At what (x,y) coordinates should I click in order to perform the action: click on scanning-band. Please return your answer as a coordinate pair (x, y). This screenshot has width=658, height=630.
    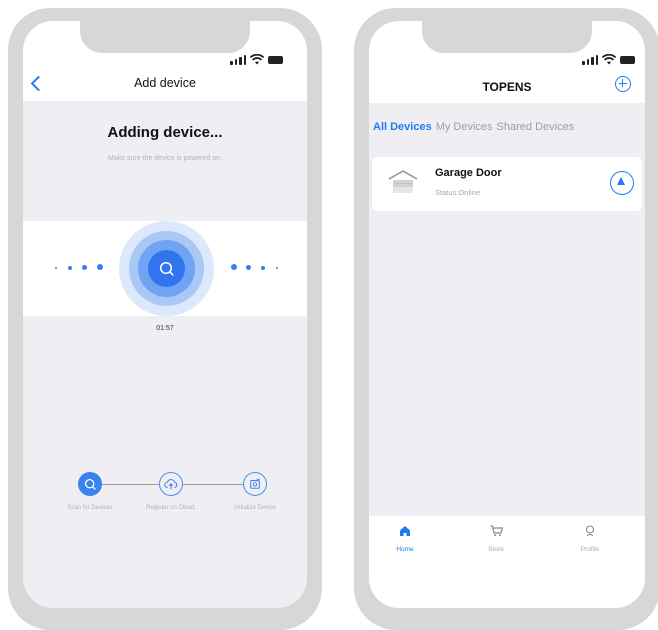
    Looking at the image, I should click on (165, 268).